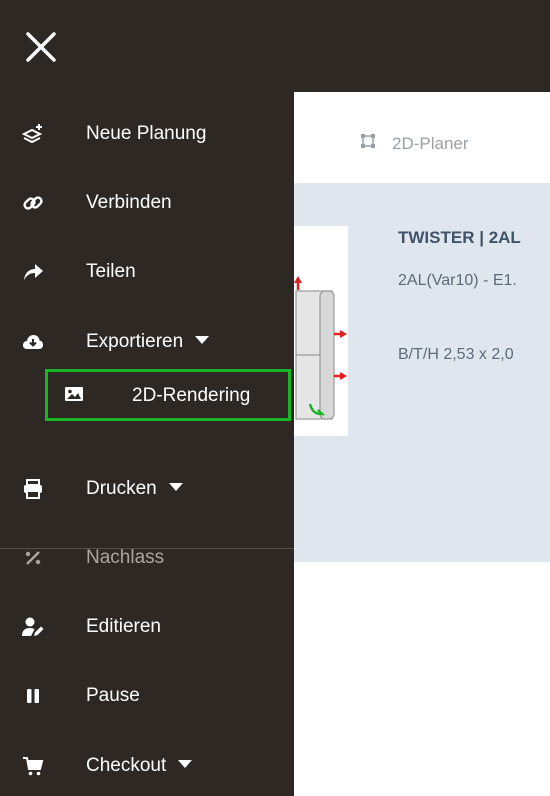 This screenshot has height=796, width=550. Describe the element at coordinates (33, 489) in the screenshot. I see `printer-icon` at that location.